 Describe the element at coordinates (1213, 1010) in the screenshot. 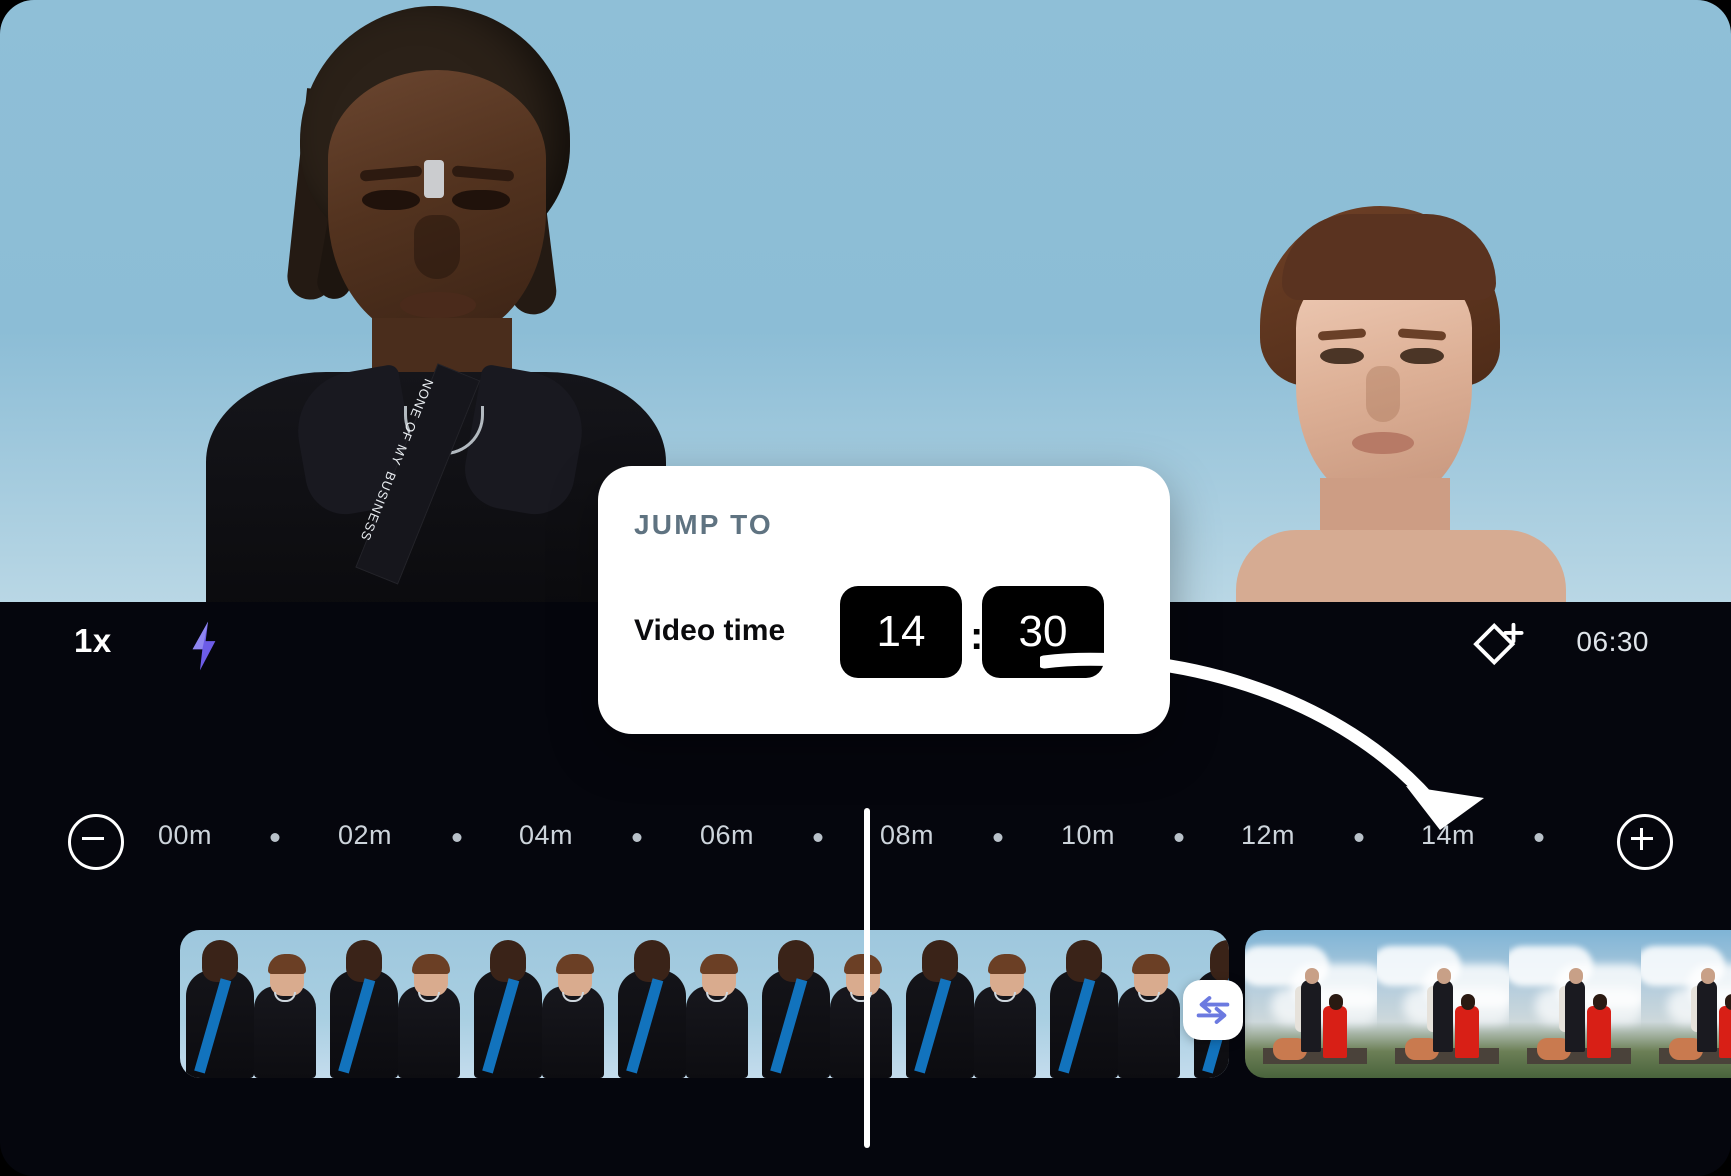

I see `swap-arrows-icon` at that location.